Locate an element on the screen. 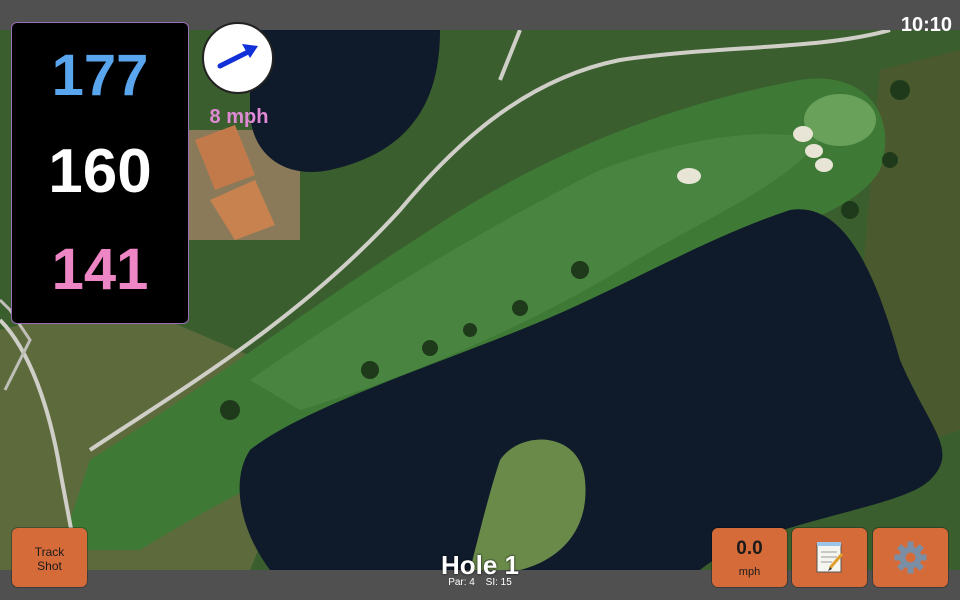  notepad-icon is located at coordinates (830, 557).